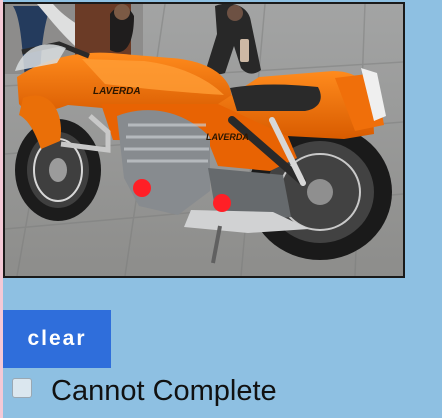  What do you see at coordinates (57, 339) in the screenshot?
I see `clear-button: clear` at bounding box center [57, 339].